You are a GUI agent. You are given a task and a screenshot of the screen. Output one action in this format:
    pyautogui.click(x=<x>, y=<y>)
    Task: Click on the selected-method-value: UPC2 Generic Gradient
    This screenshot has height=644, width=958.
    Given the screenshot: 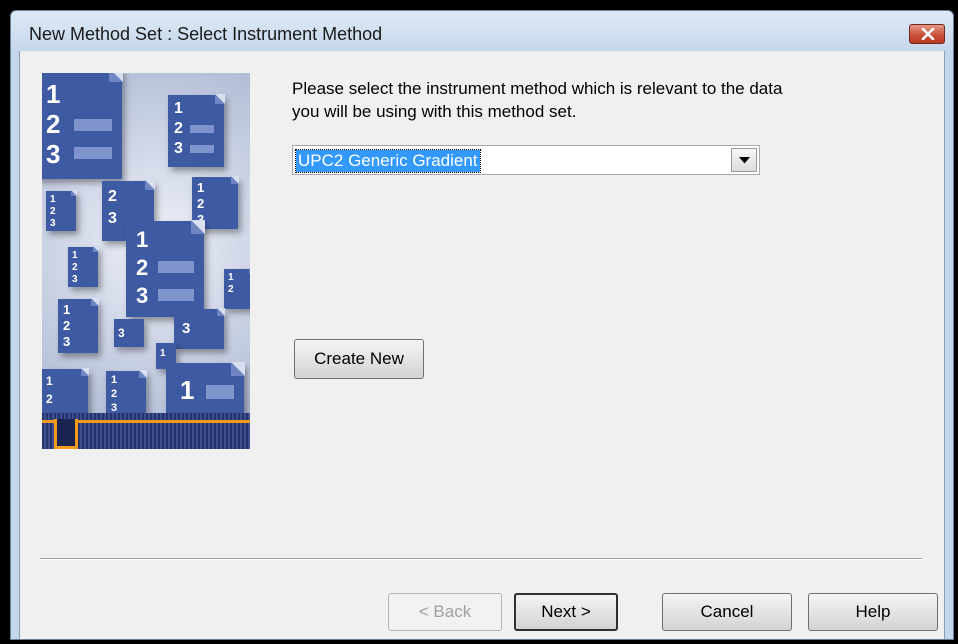 What is the action you would take?
    pyautogui.click(x=388, y=161)
    